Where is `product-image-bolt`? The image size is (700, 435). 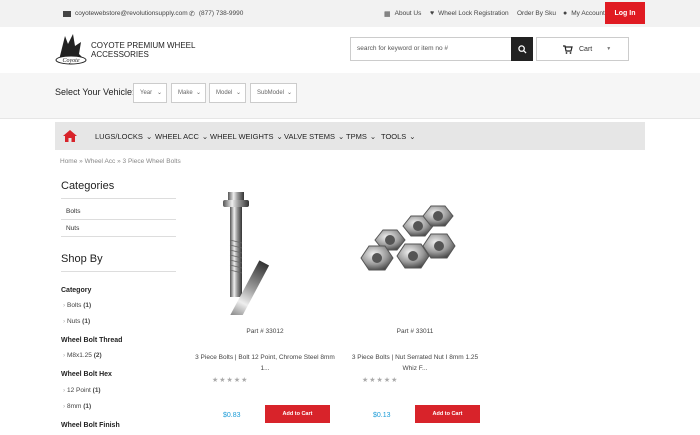
product-image-bolt is located at coordinates (265, 262).